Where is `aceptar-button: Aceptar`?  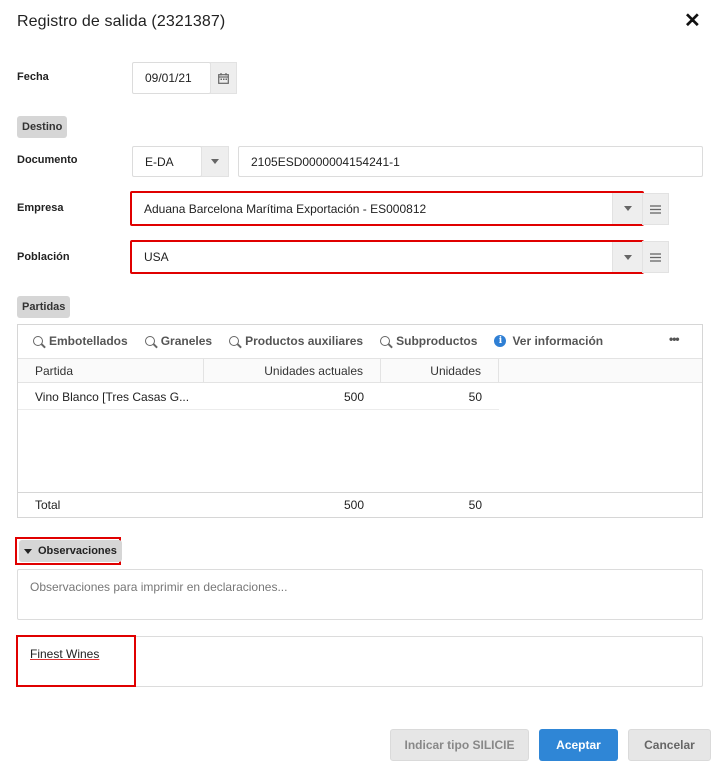
aceptar-button: Aceptar is located at coordinates (578, 745).